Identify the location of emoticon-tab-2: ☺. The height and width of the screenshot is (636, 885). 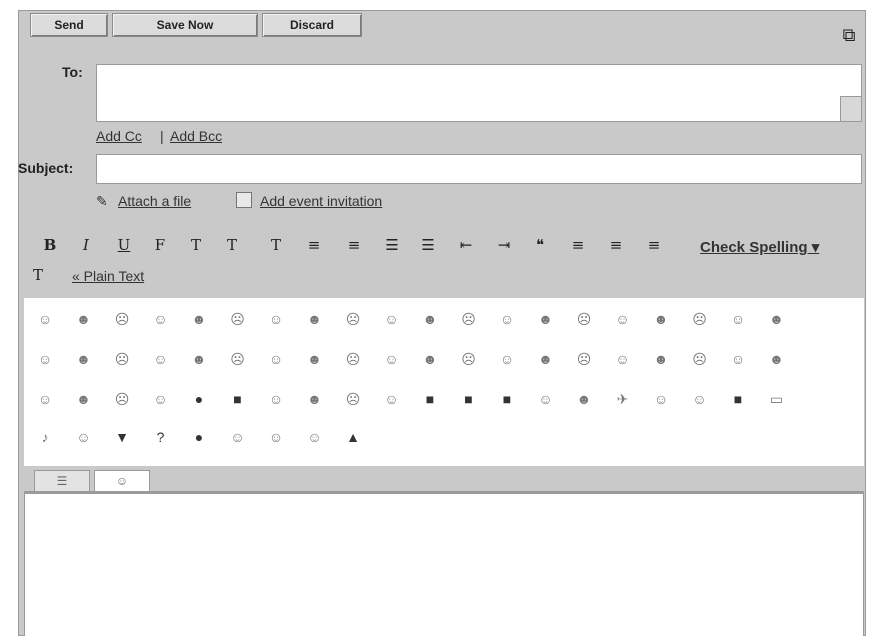
(122, 481).